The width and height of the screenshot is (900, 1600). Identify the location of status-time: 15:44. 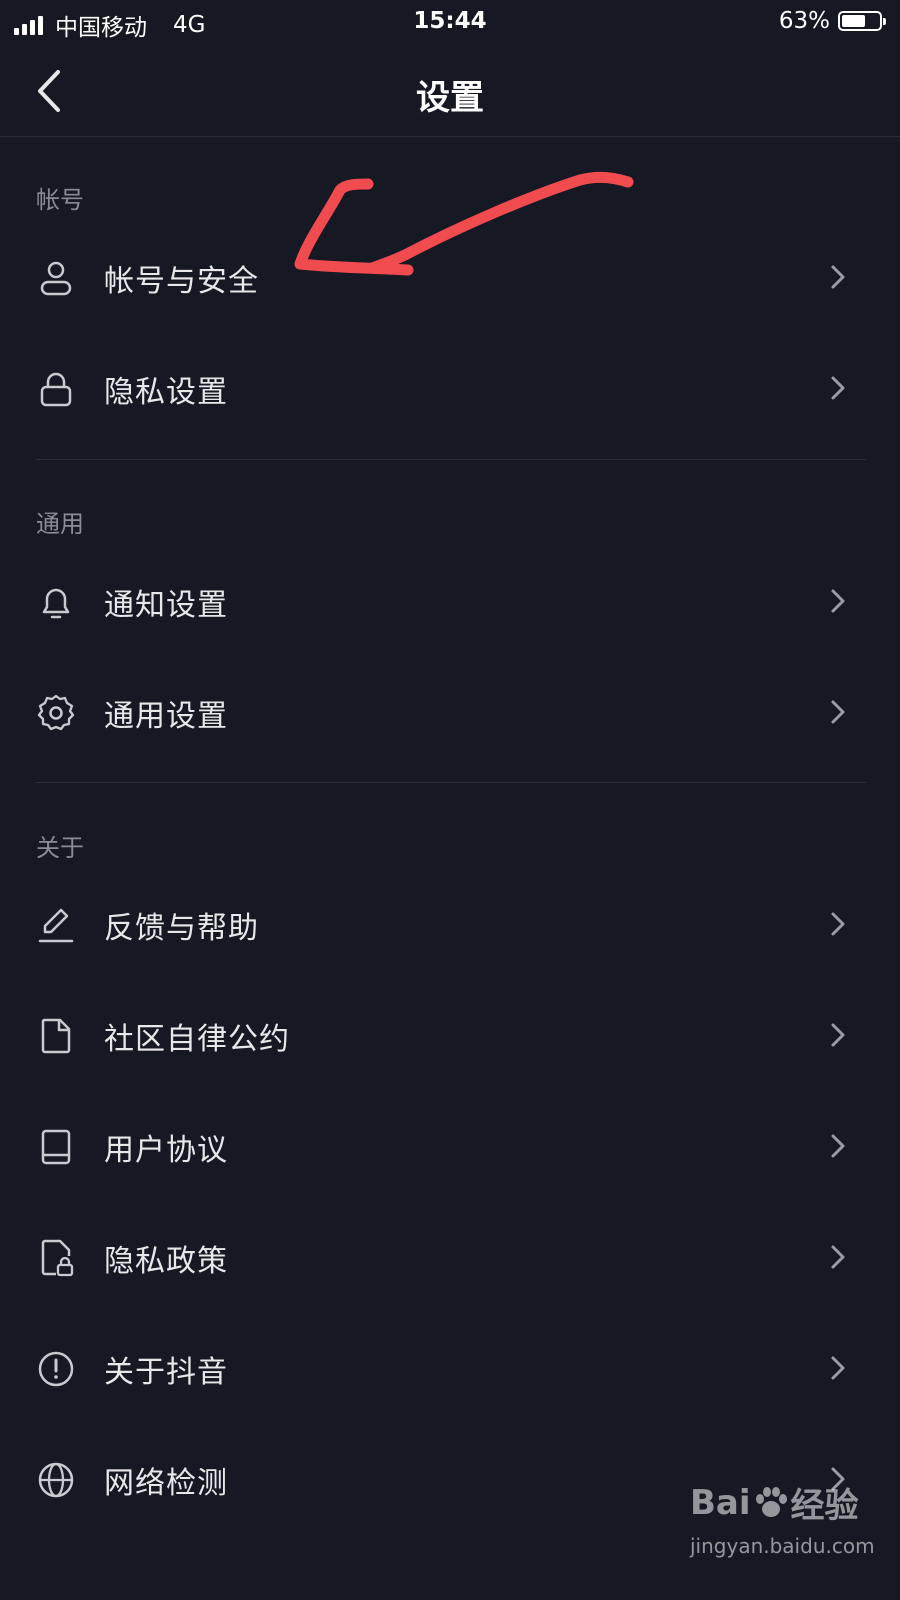
(450, 21).